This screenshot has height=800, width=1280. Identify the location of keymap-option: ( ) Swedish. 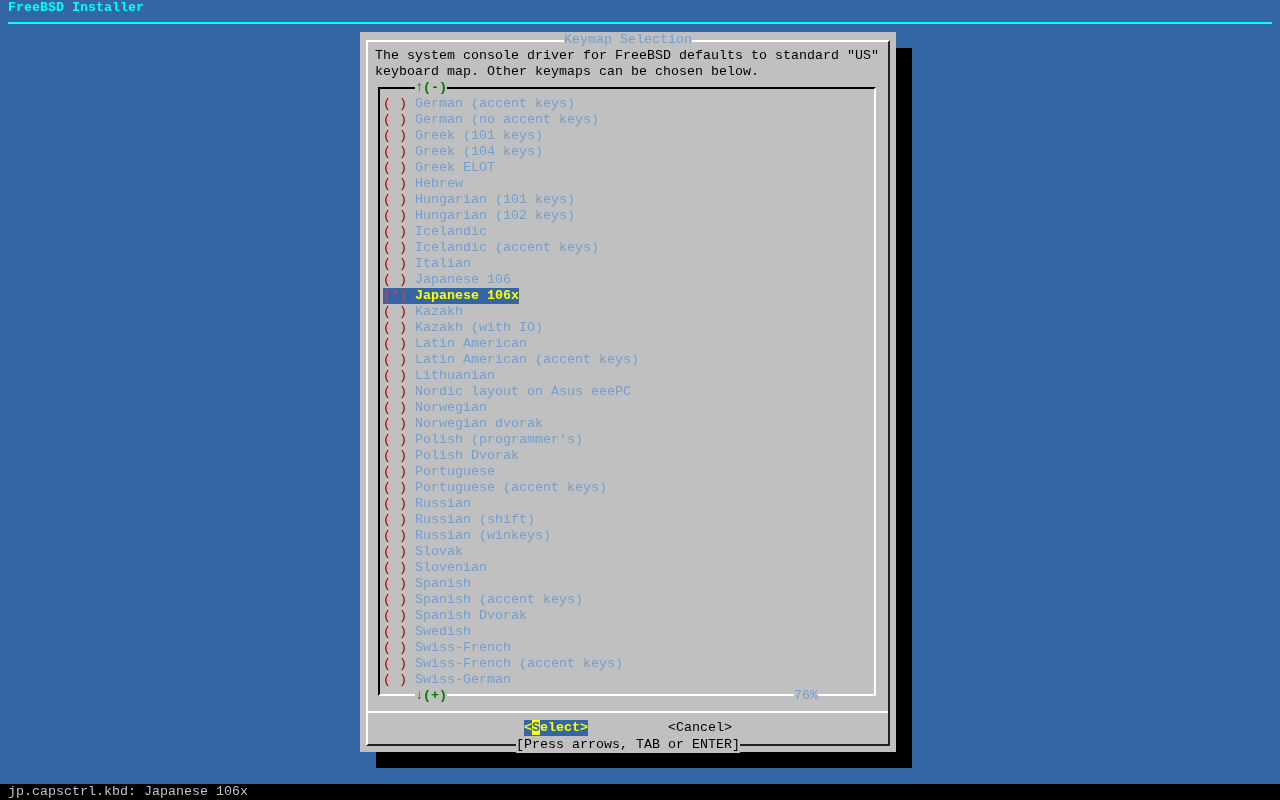
(427, 632).